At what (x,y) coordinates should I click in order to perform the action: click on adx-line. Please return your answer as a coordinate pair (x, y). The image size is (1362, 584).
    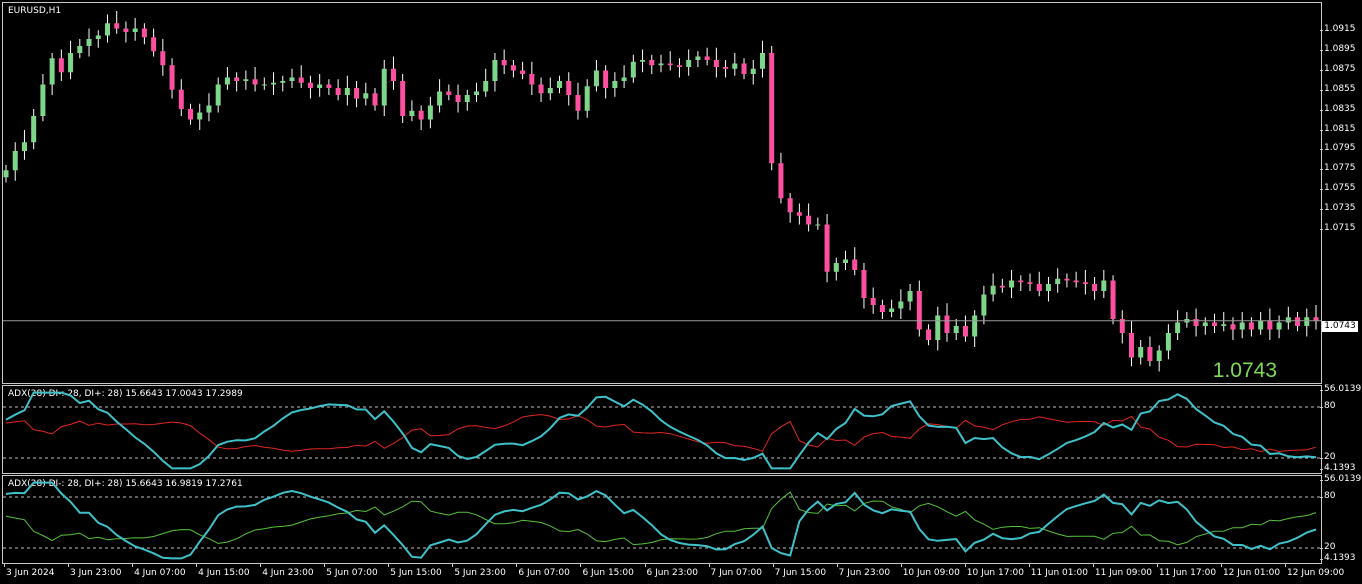
    Looking at the image, I should click on (661, 430).